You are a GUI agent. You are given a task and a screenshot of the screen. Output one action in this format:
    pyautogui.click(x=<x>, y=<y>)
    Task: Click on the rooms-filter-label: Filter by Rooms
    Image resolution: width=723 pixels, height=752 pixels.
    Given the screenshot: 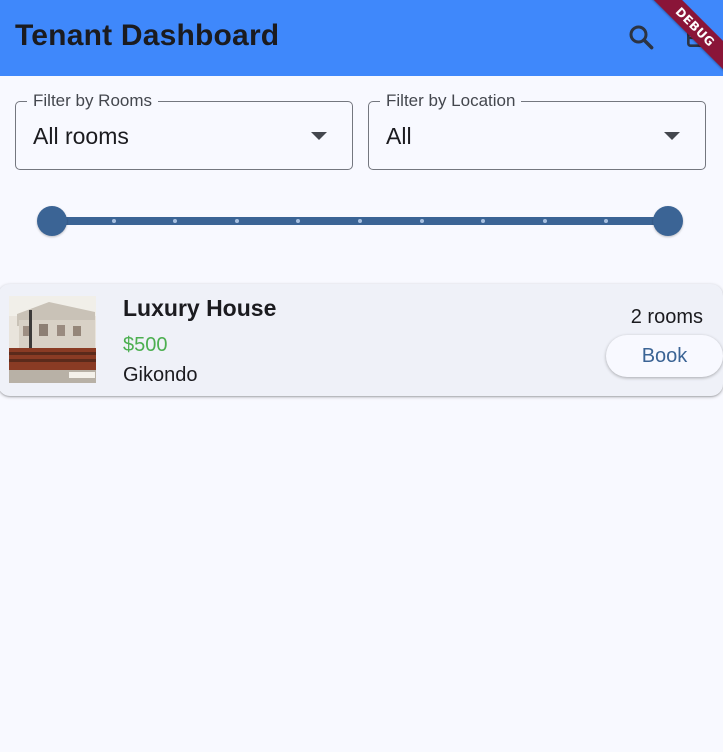 What is the action you would take?
    pyautogui.click(x=93, y=101)
    